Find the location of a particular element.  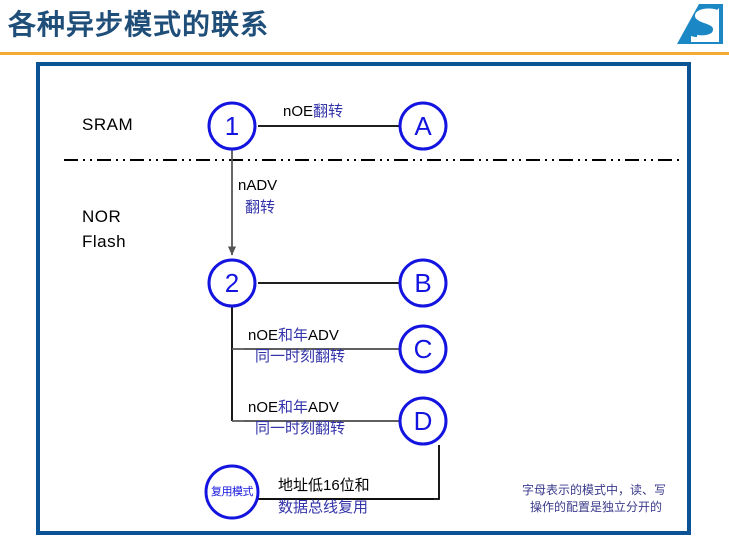

edge-label-2-d-latin1: nOE is located at coordinates (263, 407).